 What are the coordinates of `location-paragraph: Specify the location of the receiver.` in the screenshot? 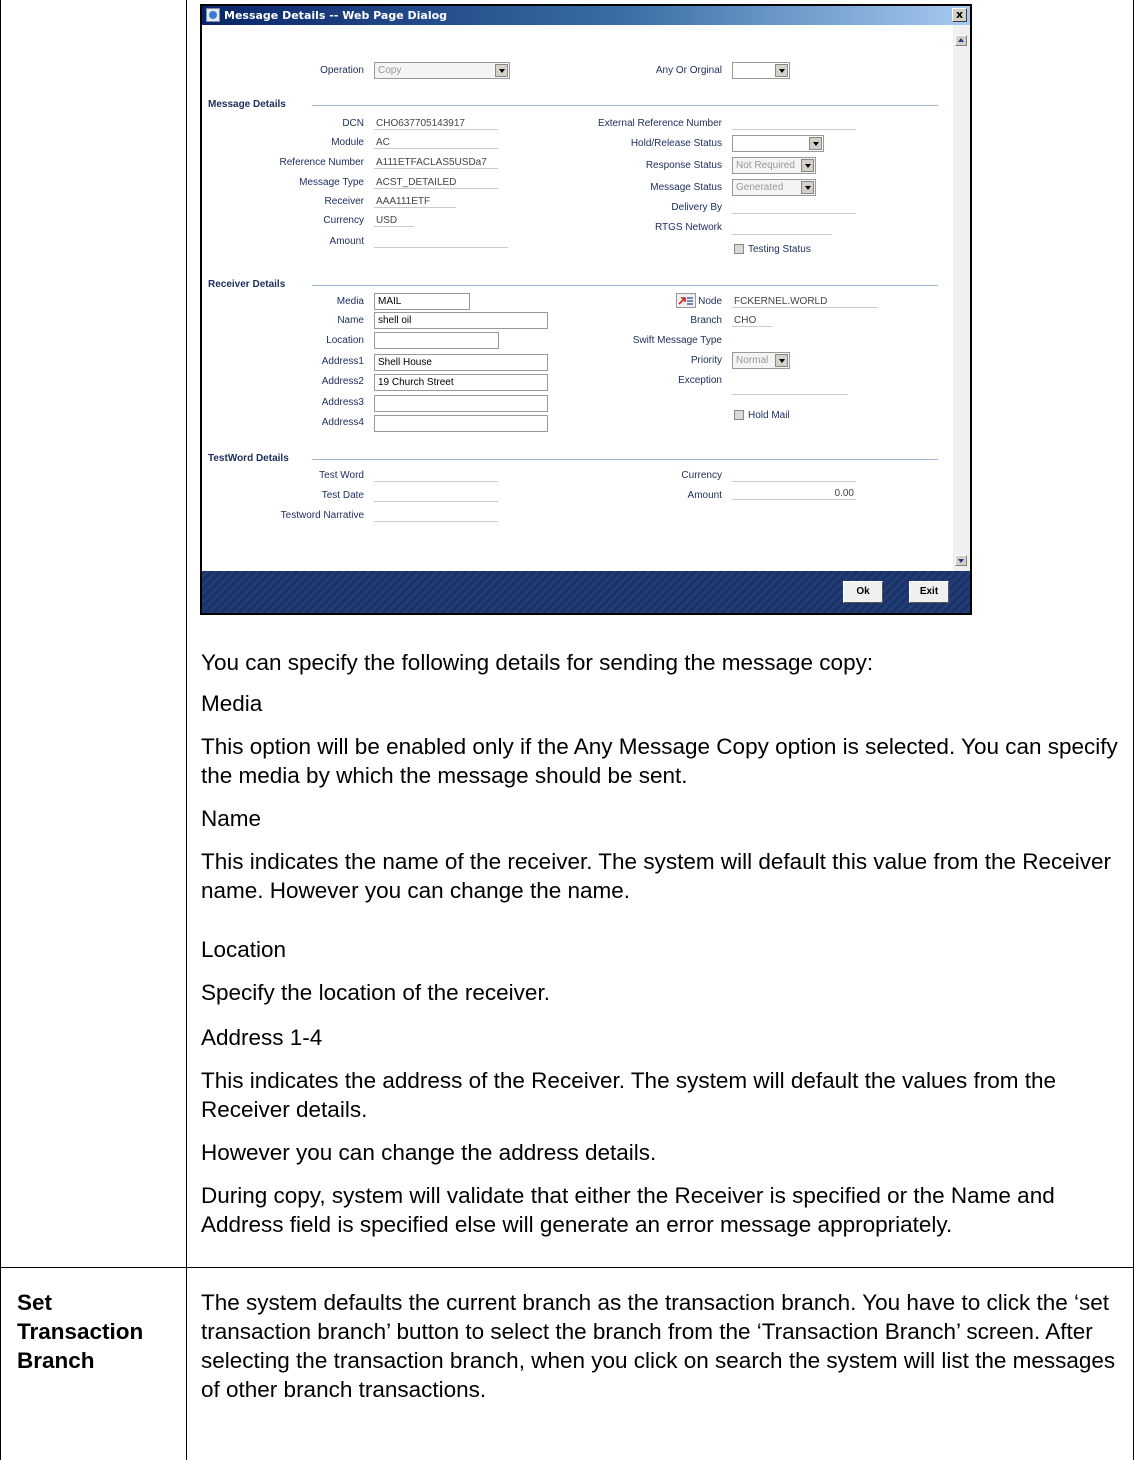 It's located at (375, 992).